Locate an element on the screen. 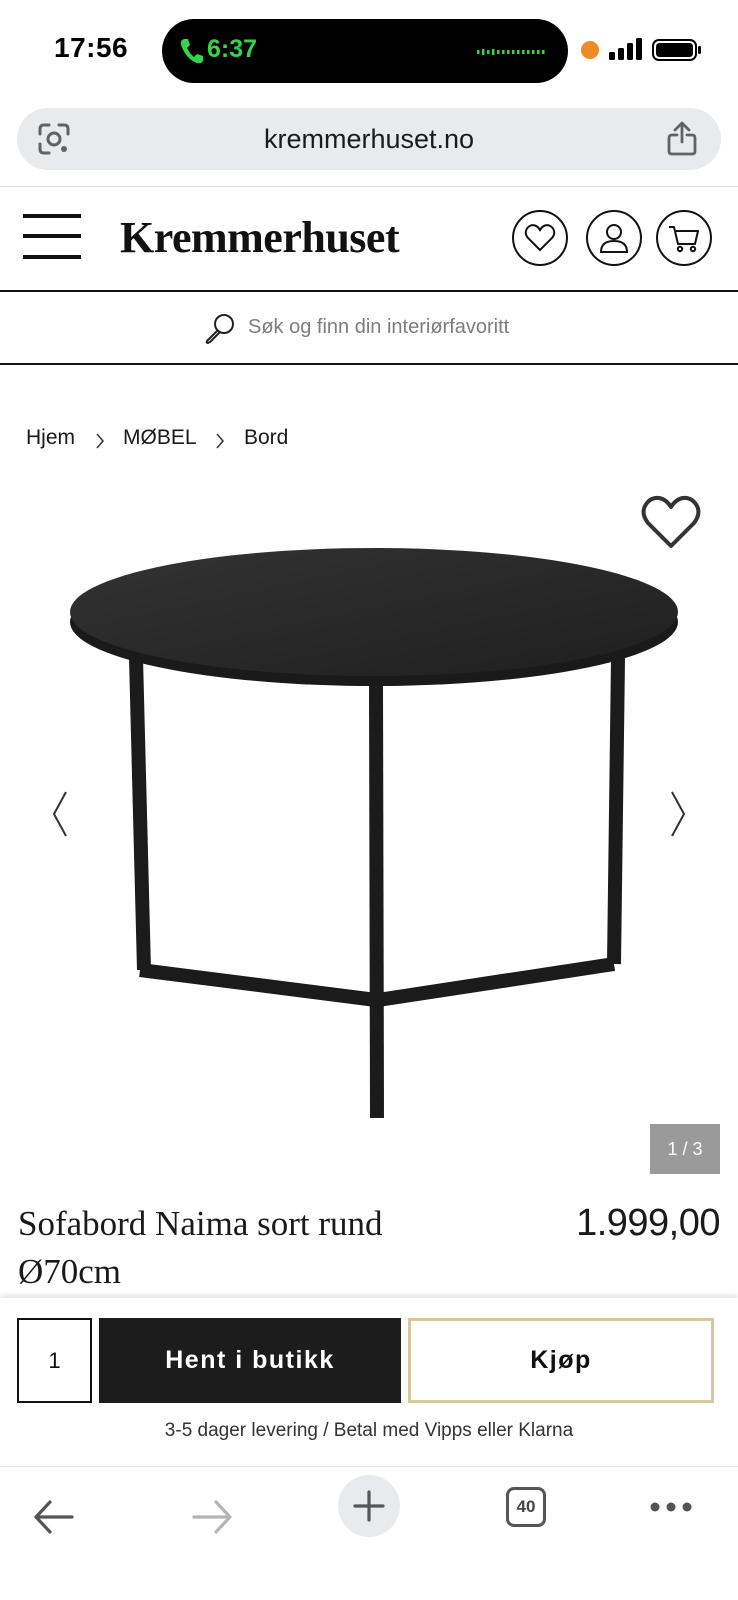 The height and width of the screenshot is (1600, 738). product-title: Sofabord Naima sort rund Ø70cm is located at coordinates (200, 1247).